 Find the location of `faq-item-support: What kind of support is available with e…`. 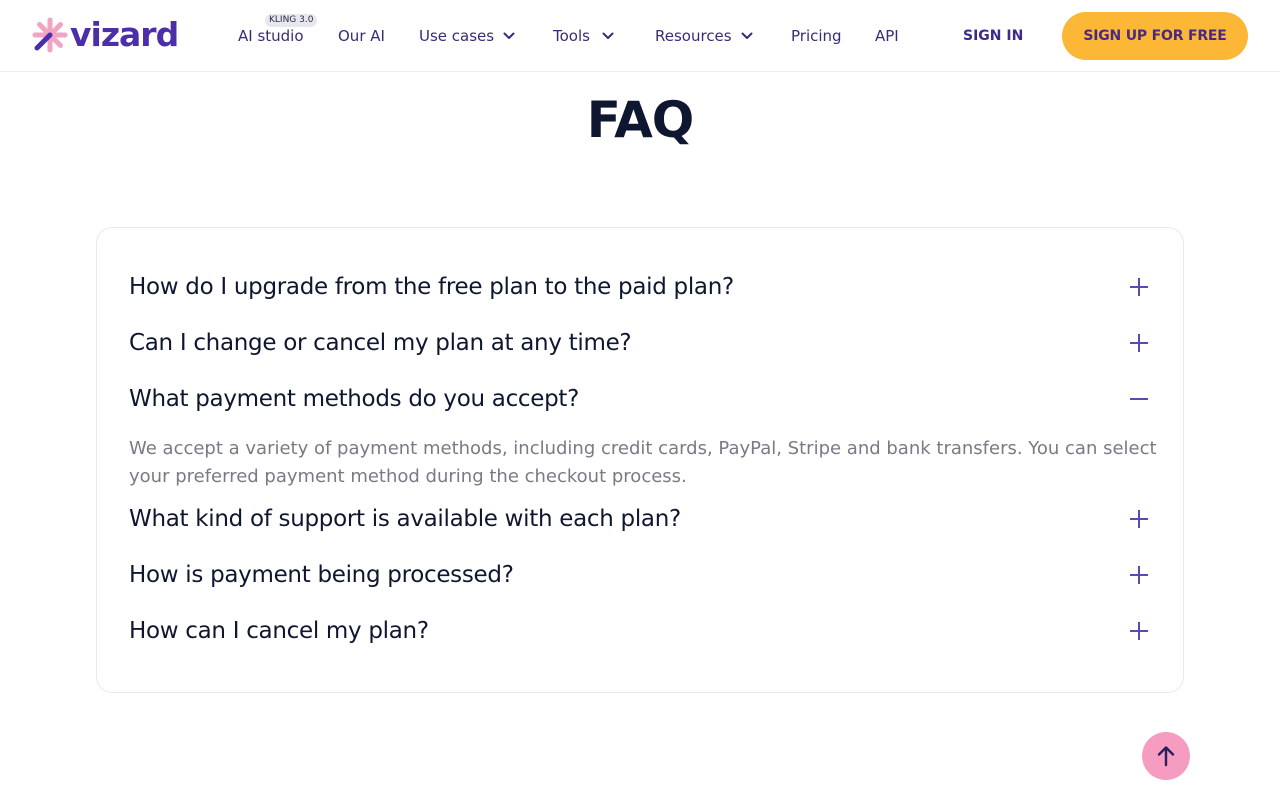

faq-item-support: What kind of support is available with e… is located at coordinates (649, 519).